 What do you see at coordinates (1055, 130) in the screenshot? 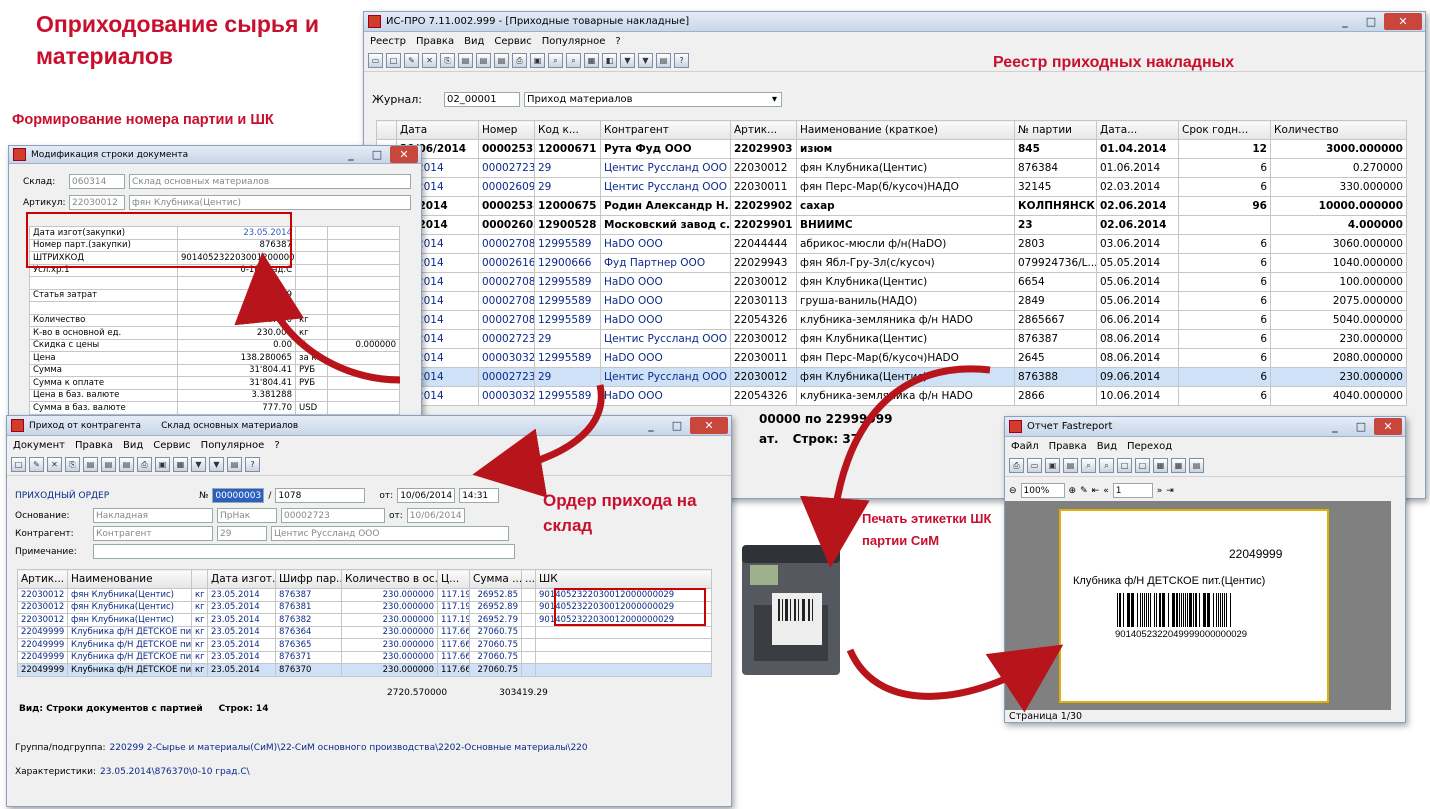
I see `col-header: № партии` at bounding box center [1055, 130].